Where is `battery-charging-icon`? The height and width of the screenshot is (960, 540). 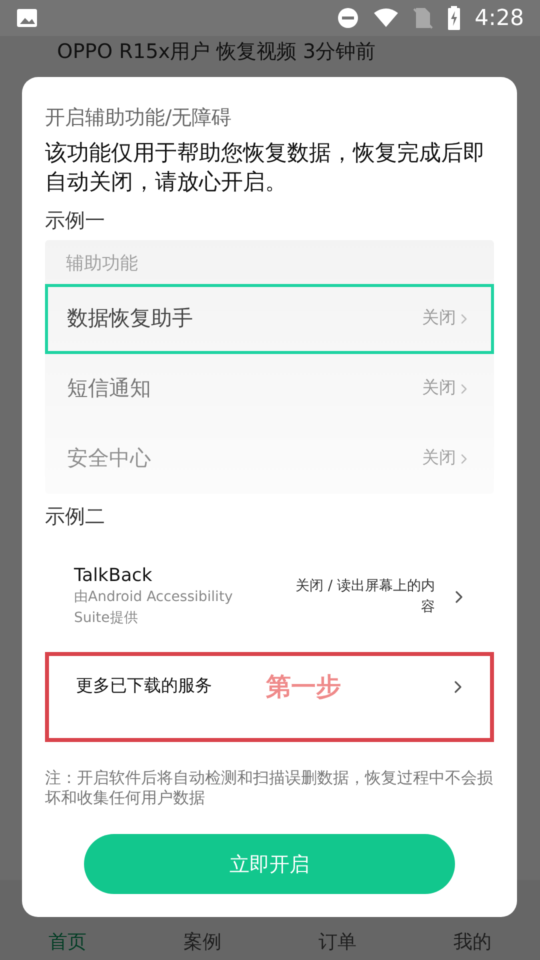
battery-charging-icon is located at coordinates (453, 18).